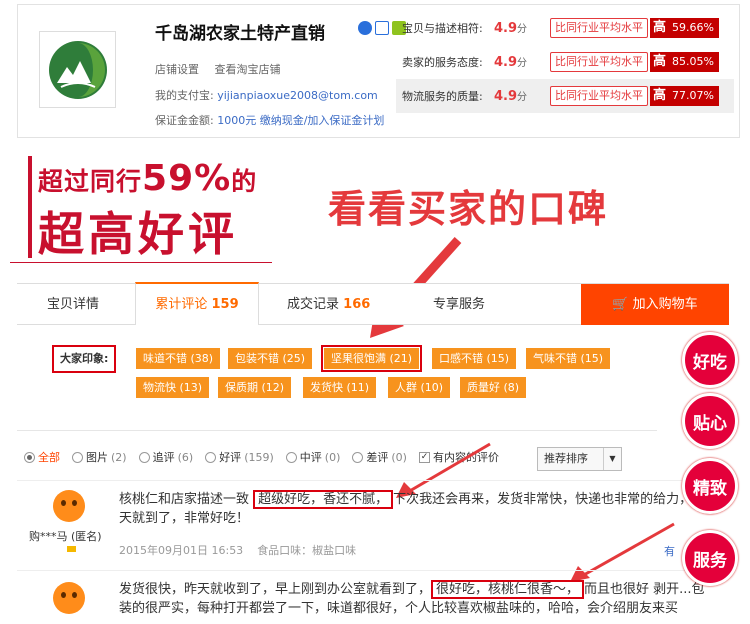  Describe the element at coordinates (184, 95) in the screenshot. I see `alipay-label: 我的支付宝:` at that location.